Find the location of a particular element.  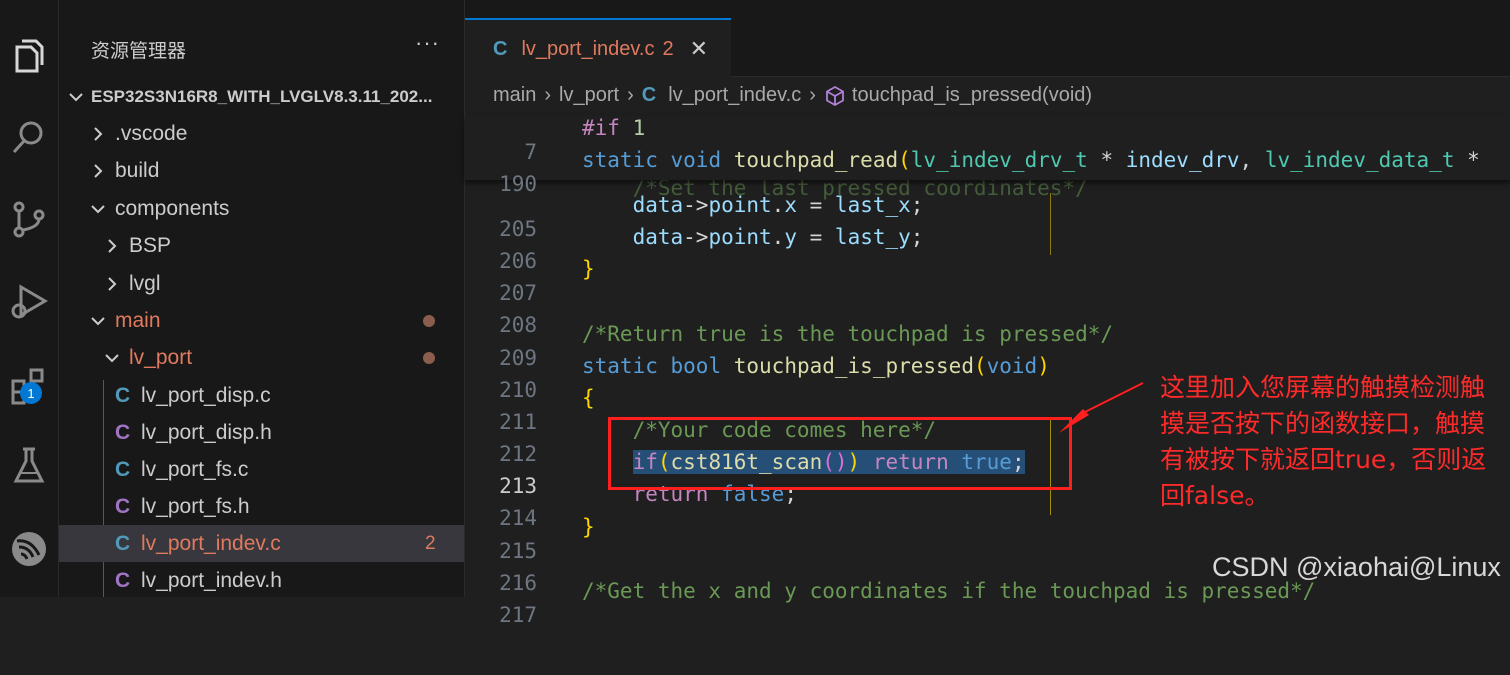

explorer-title: 资源管理器 is located at coordinates (139, 51).